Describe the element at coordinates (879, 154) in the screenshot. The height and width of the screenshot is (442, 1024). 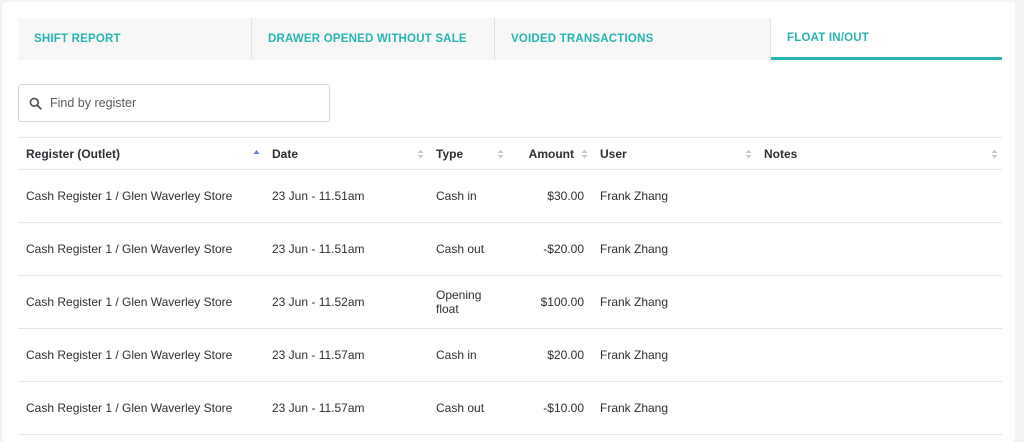
I see `column-header-notes: Notes` at that location.